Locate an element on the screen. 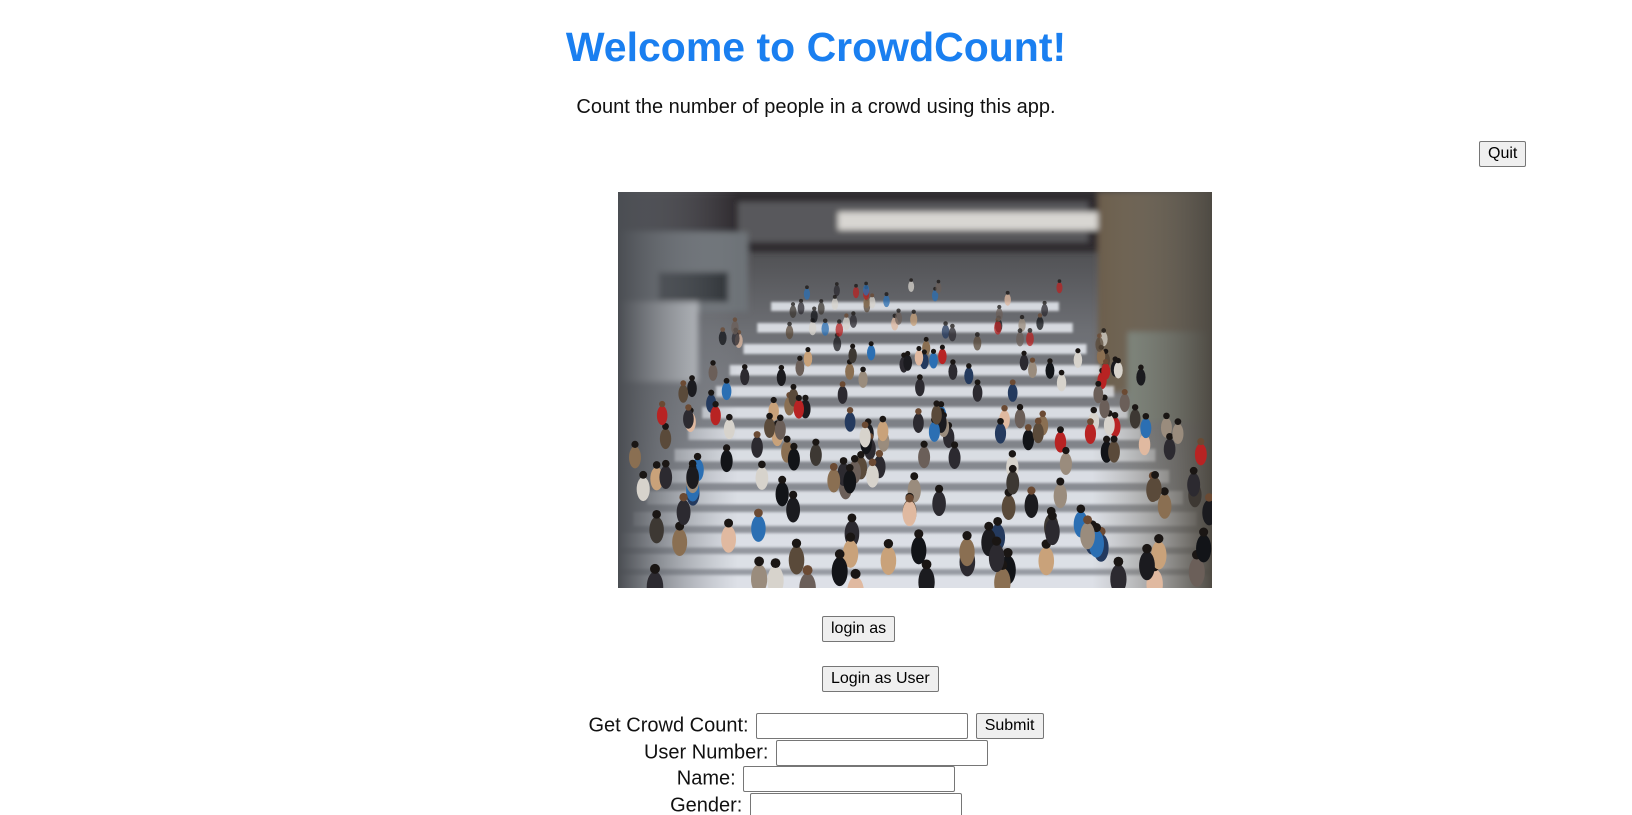  name-input is located at coordinates (849, 779).